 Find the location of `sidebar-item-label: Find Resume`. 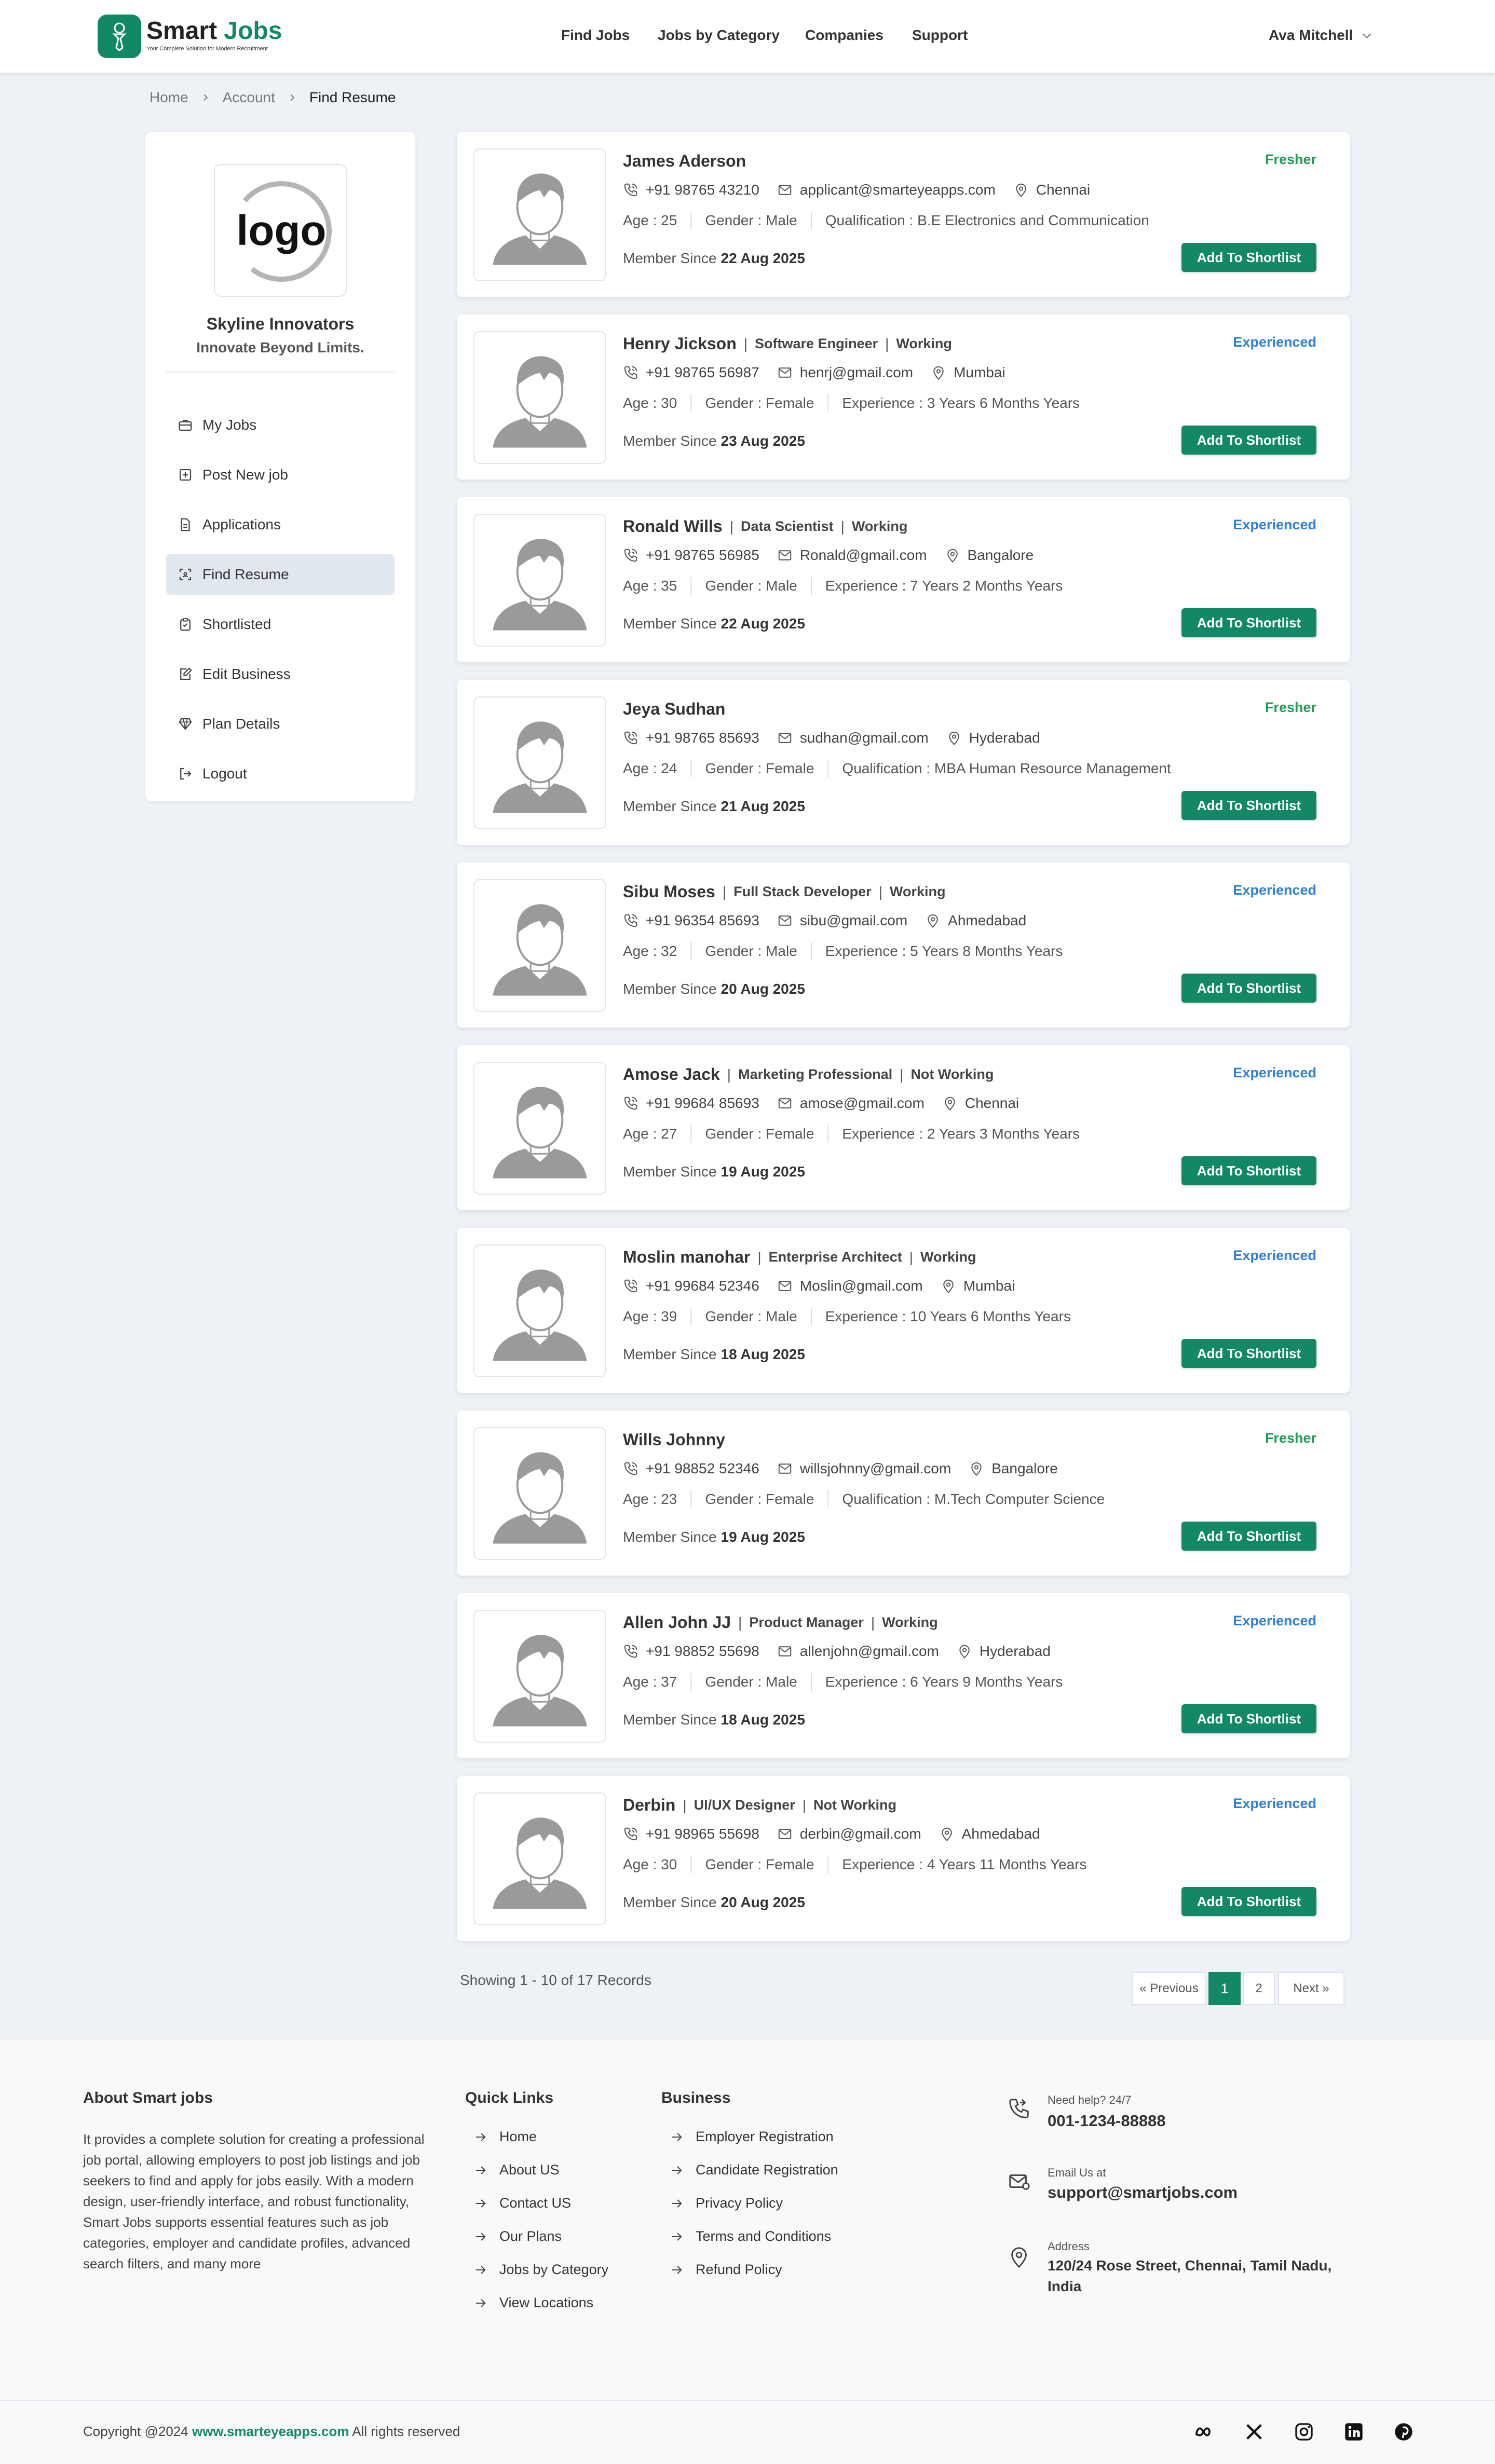

sidebar-item-label: Find Resume is located at coordinates (245, 574).